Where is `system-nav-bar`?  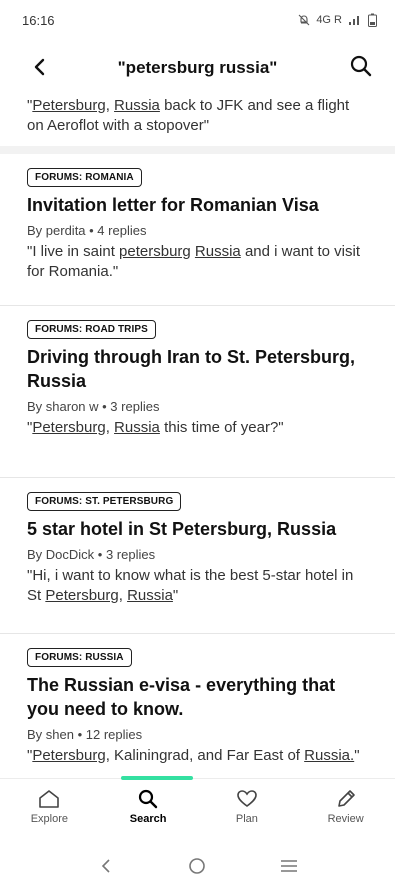 system-nav-bar is located at coordinates (197, 865).